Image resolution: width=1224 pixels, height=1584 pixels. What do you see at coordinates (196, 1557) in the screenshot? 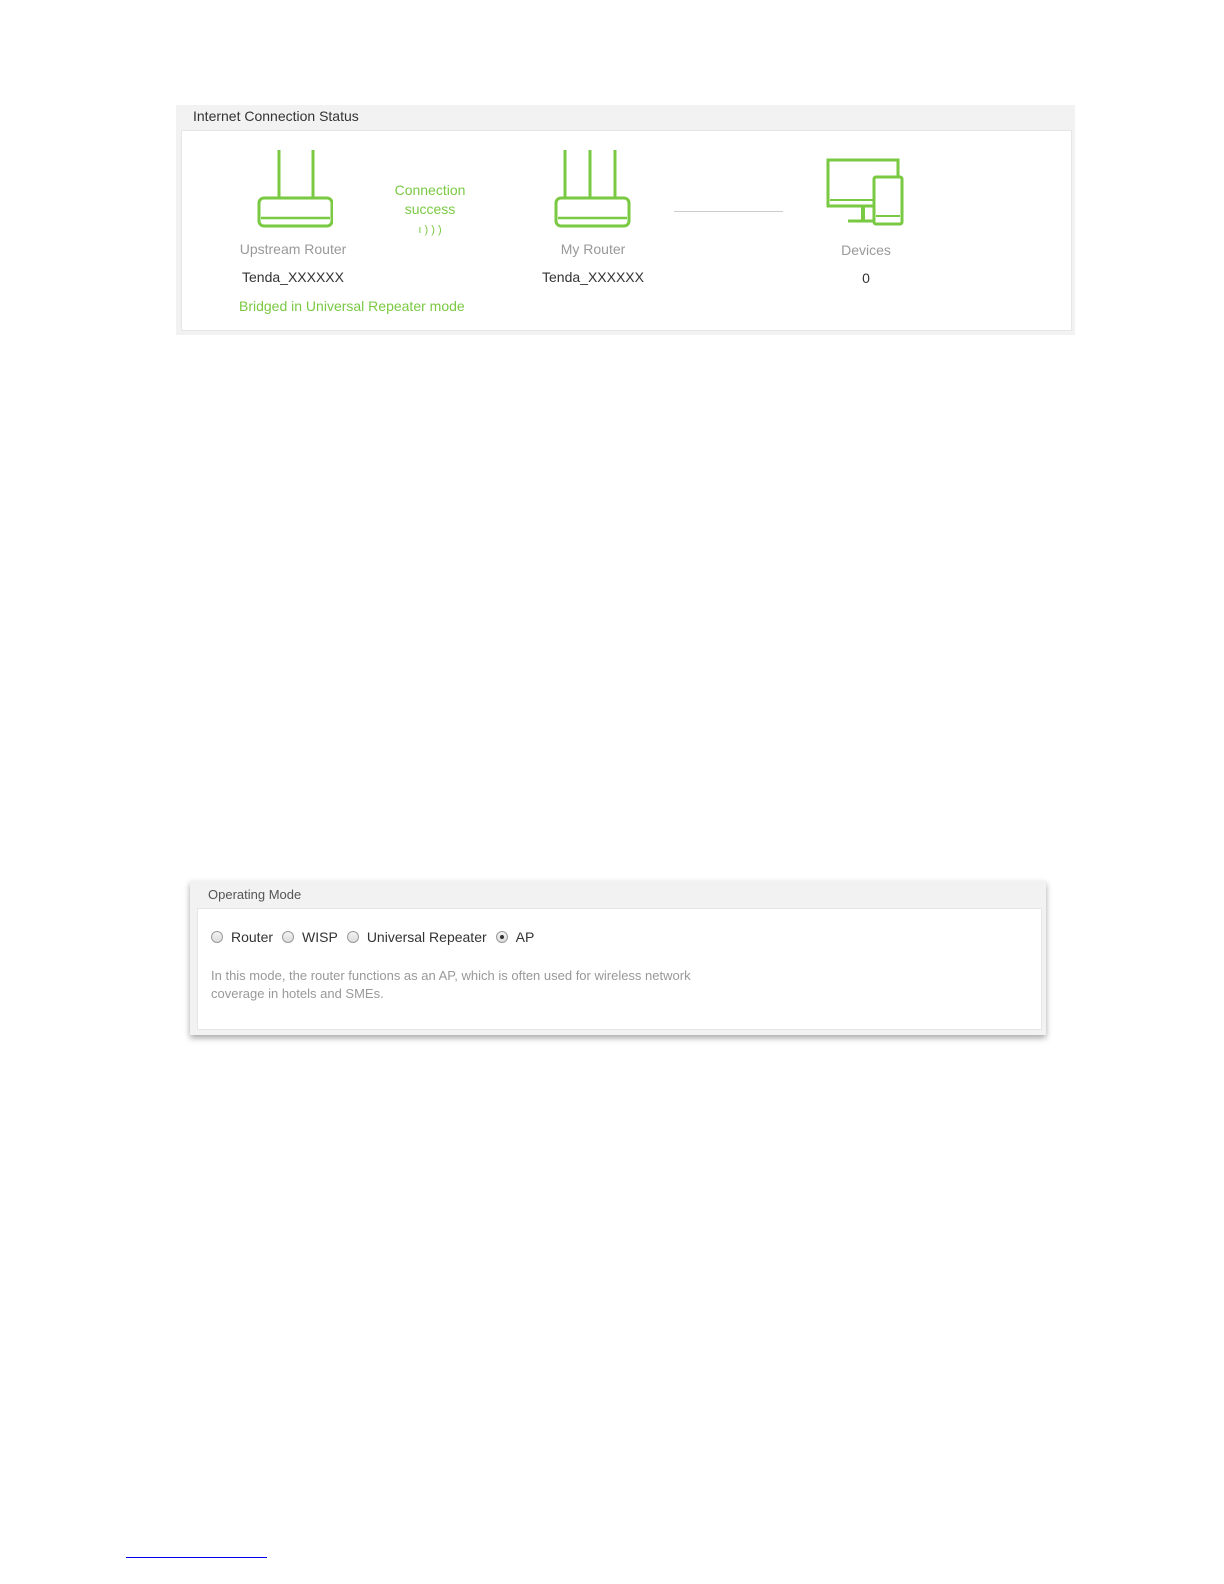
I see `footnote-separator` at bounding box center [196, 1557].